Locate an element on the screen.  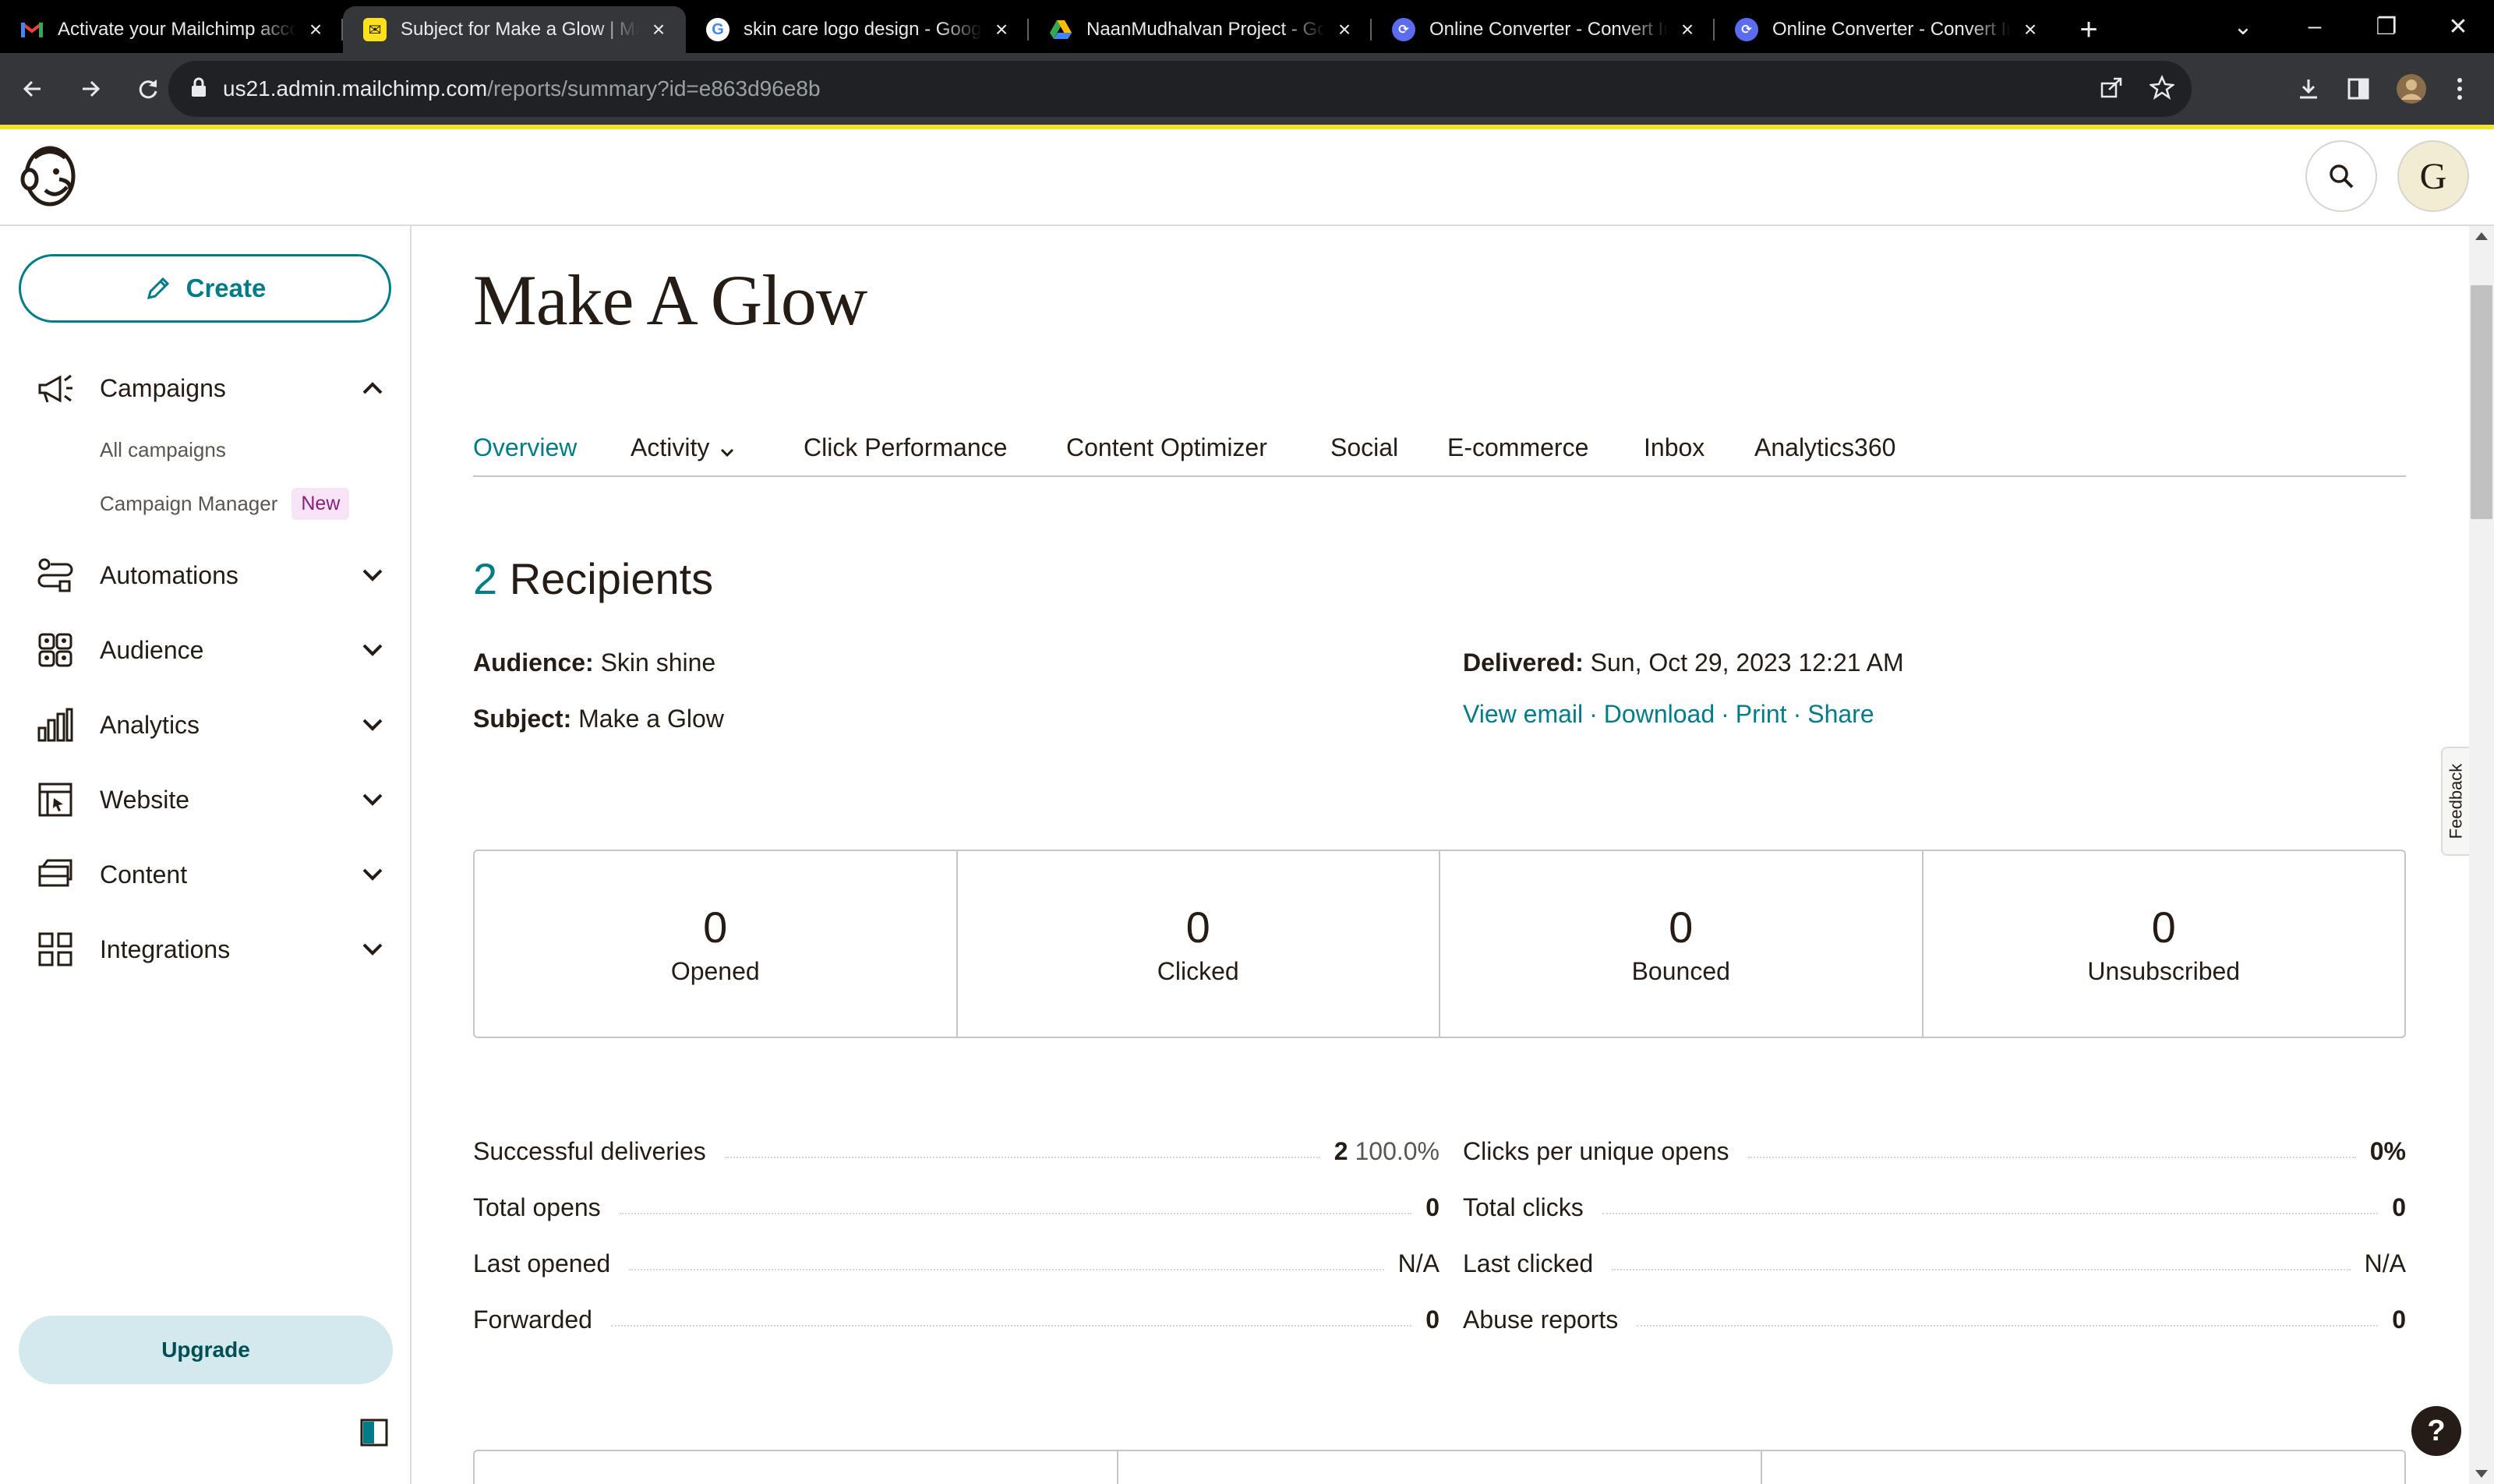
stat-clicked: 0 Clicked is located at coordinates (1199, 944).